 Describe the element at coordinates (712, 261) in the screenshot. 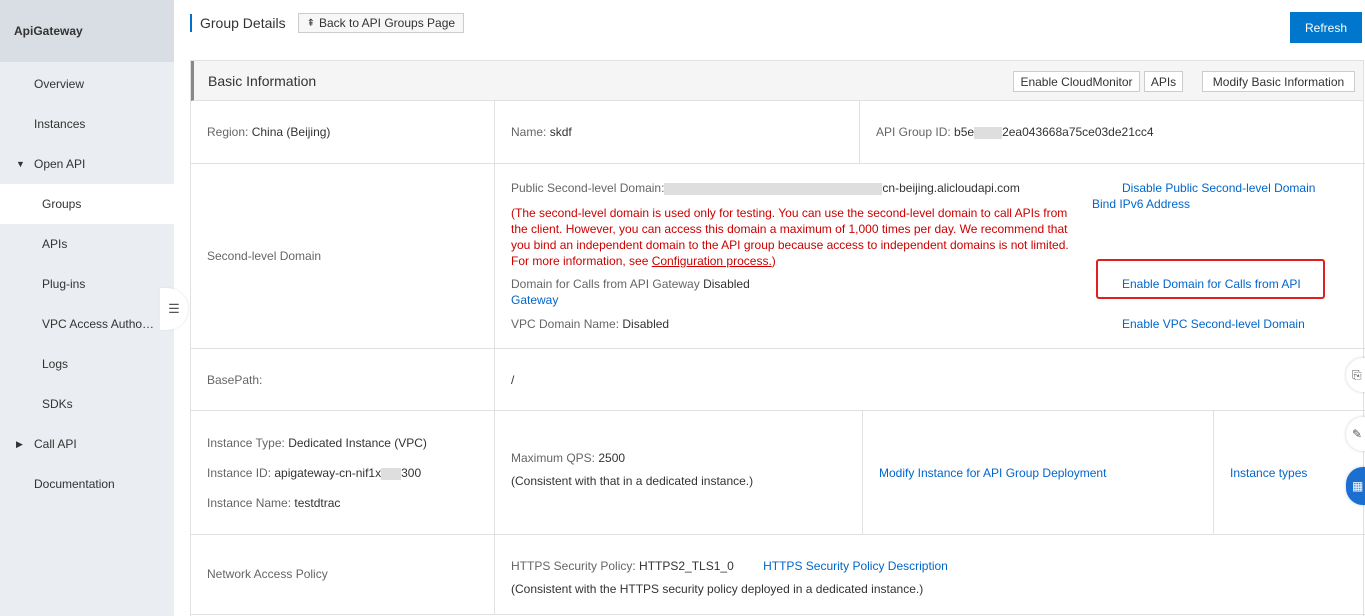

I see `configuration-process-link: Configuration process.` at that location.